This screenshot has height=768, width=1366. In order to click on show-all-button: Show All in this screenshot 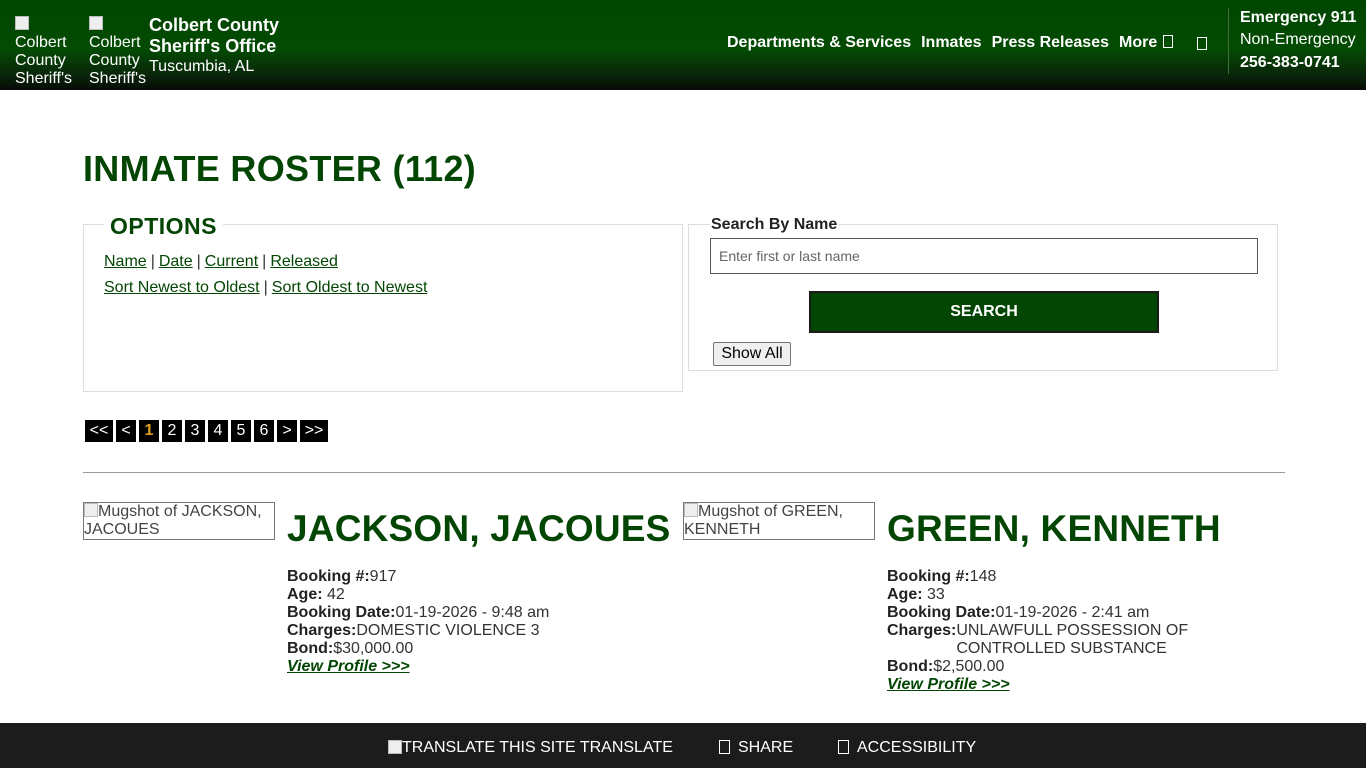, I will do `click(752, 354)`.